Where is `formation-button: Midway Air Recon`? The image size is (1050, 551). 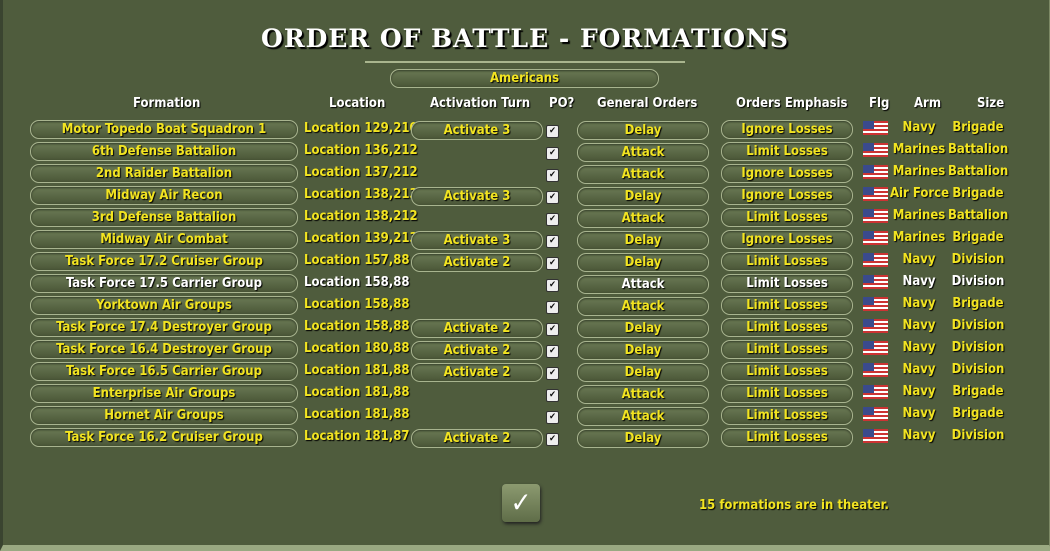
formation-button: Midway Air Recon is located at coordinates (164, 195).